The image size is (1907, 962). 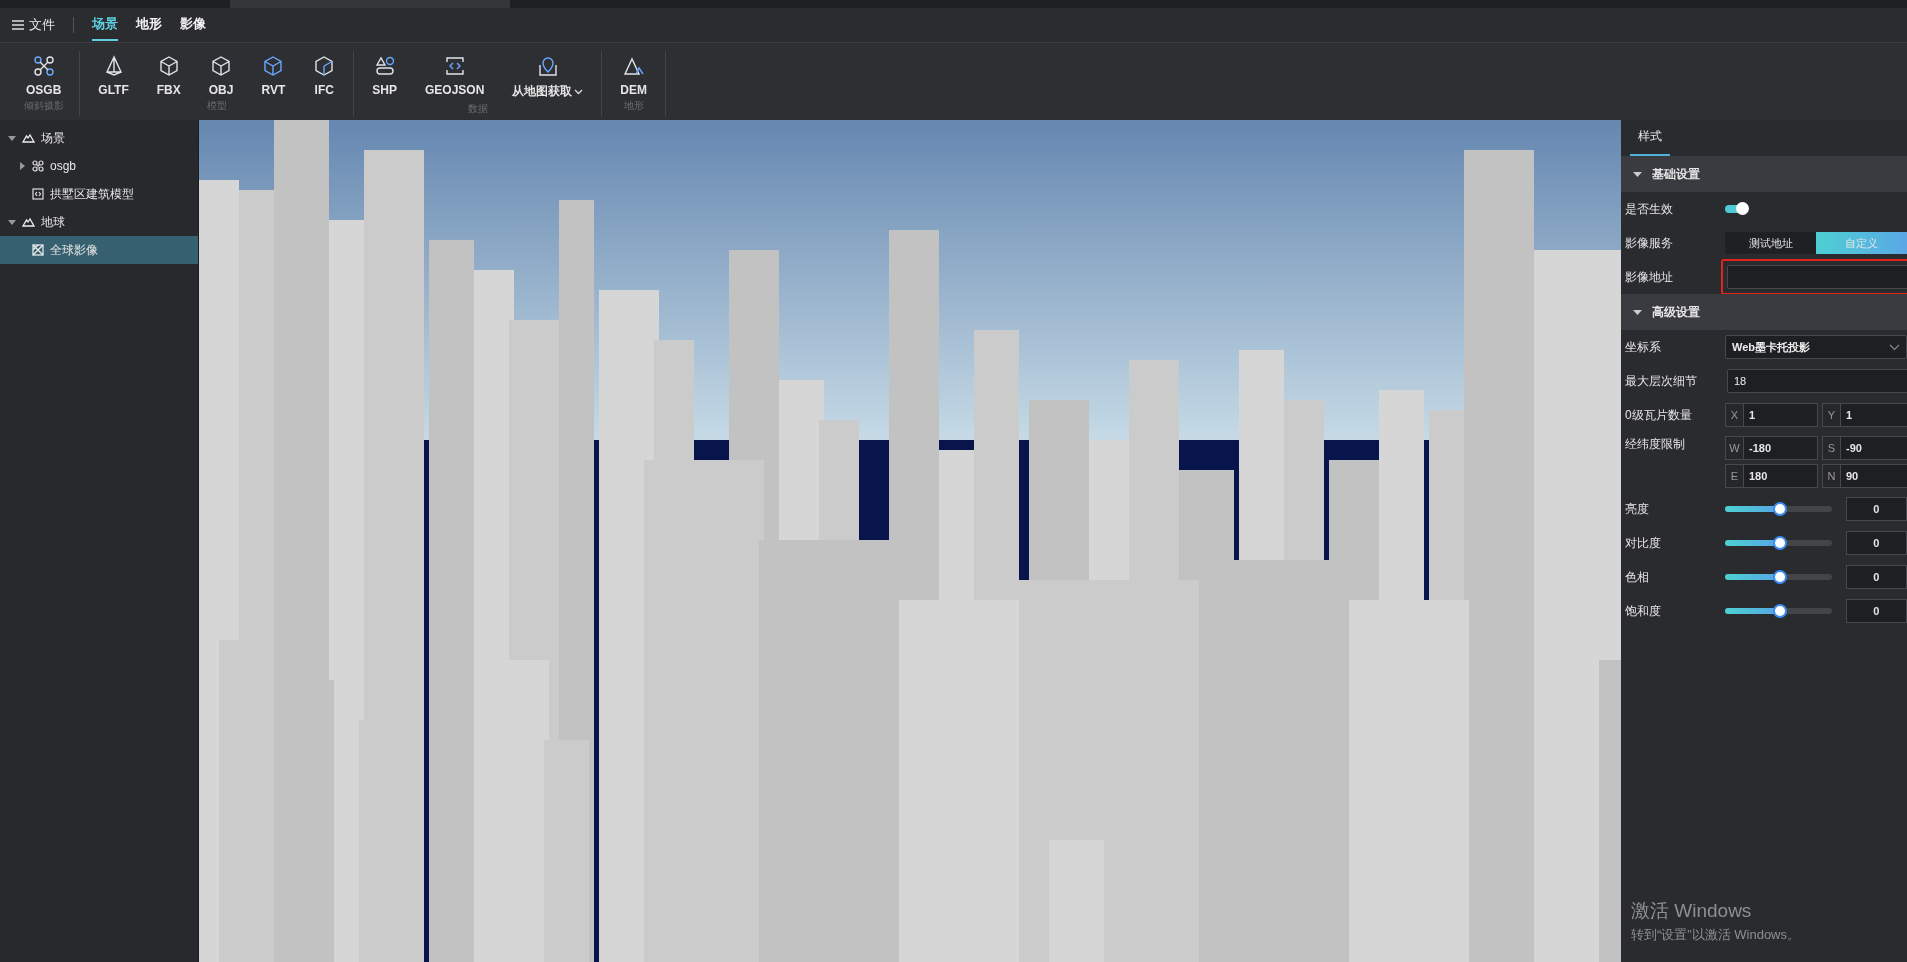 What do you see at coordinates (1649, 209) in the screenshot?
I see `field-label: 是否生效` at bounding box center [1649, 209].